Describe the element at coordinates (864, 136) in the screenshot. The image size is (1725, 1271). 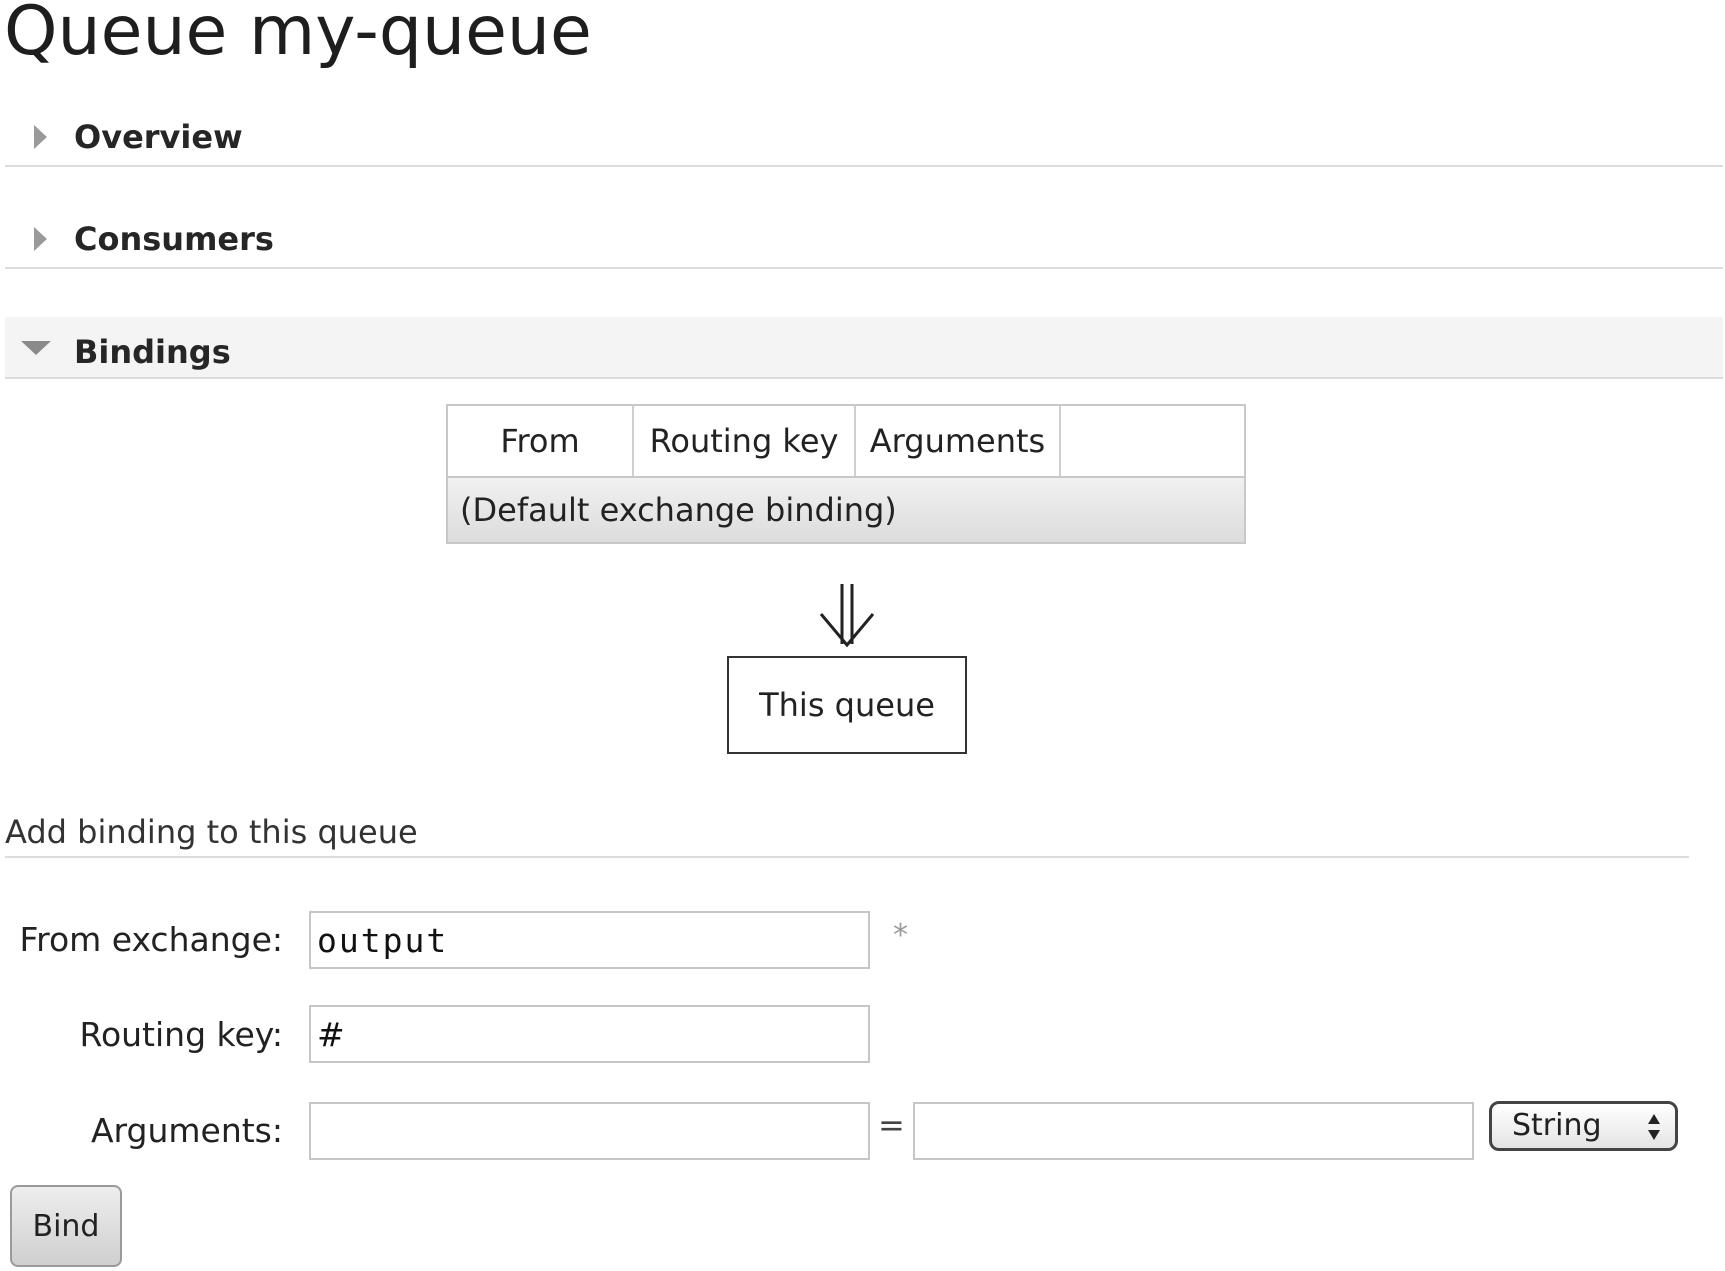
I see `section-overview: Overview` at that location.